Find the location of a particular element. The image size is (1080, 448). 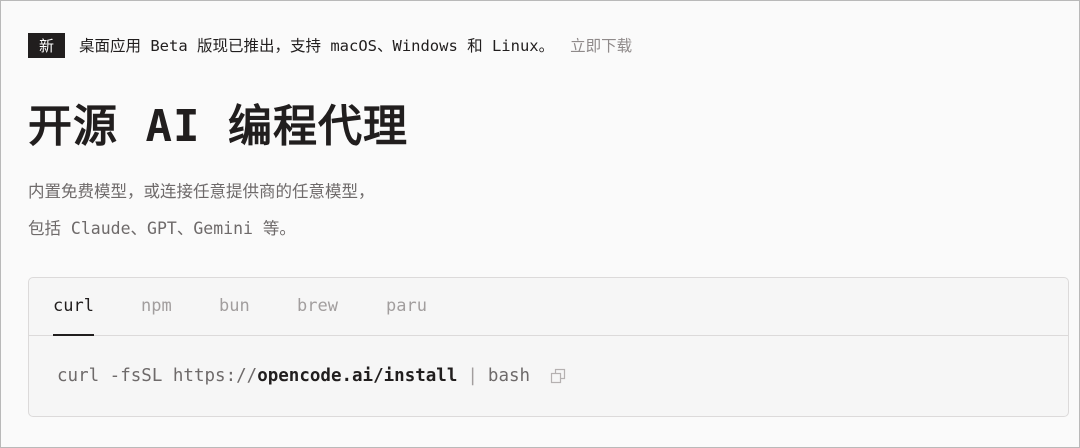

copy-icon-glyph is located at coordinates (558, 376).